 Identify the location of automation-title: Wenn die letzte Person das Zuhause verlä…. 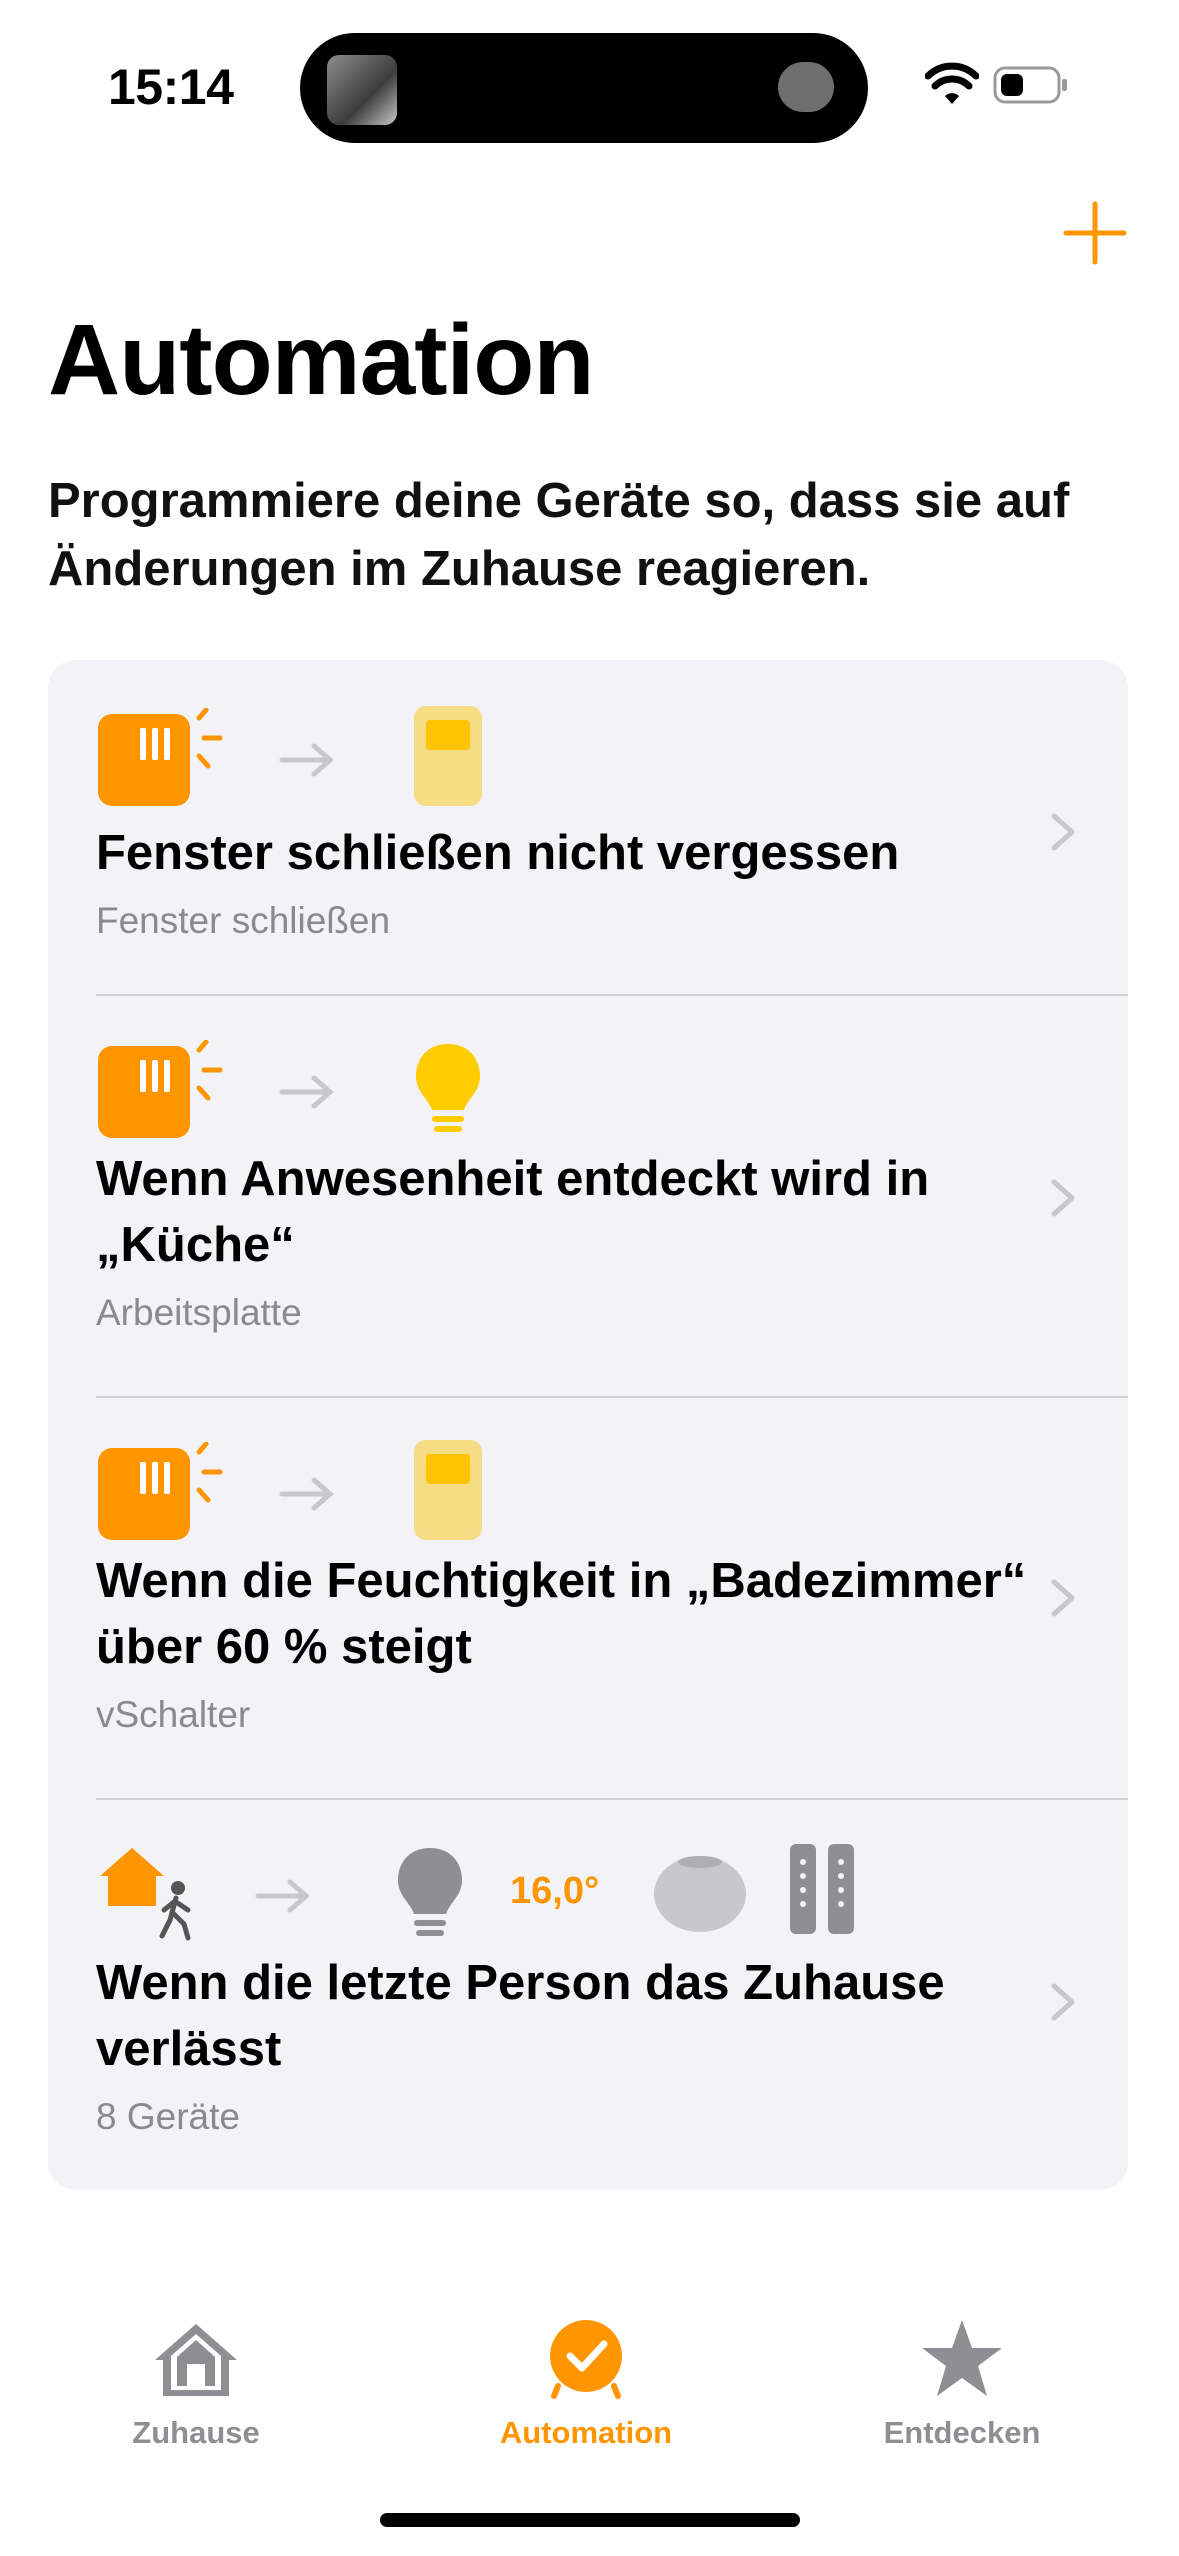
(520, 2016).